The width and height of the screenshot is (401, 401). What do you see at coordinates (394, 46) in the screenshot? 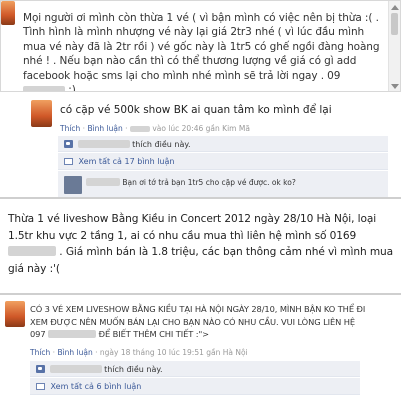
I see `scrollbar` at bounding box center [394, 46].